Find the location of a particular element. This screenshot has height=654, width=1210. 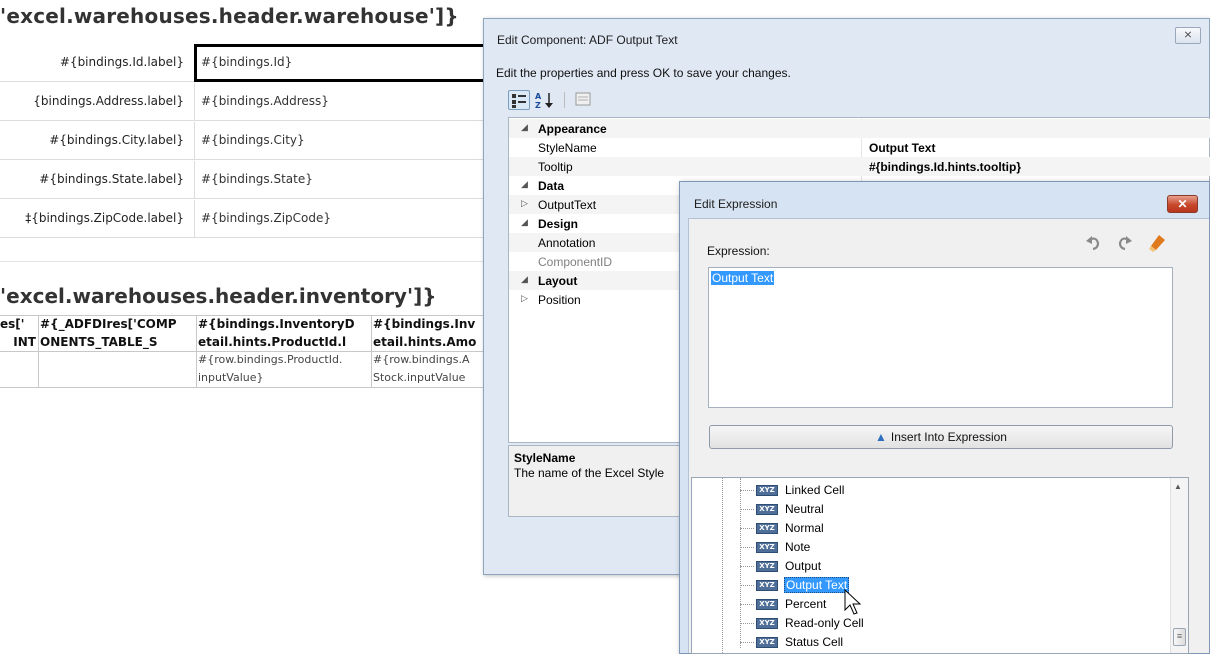

category-label: Data is located at coordinates (551, 186).